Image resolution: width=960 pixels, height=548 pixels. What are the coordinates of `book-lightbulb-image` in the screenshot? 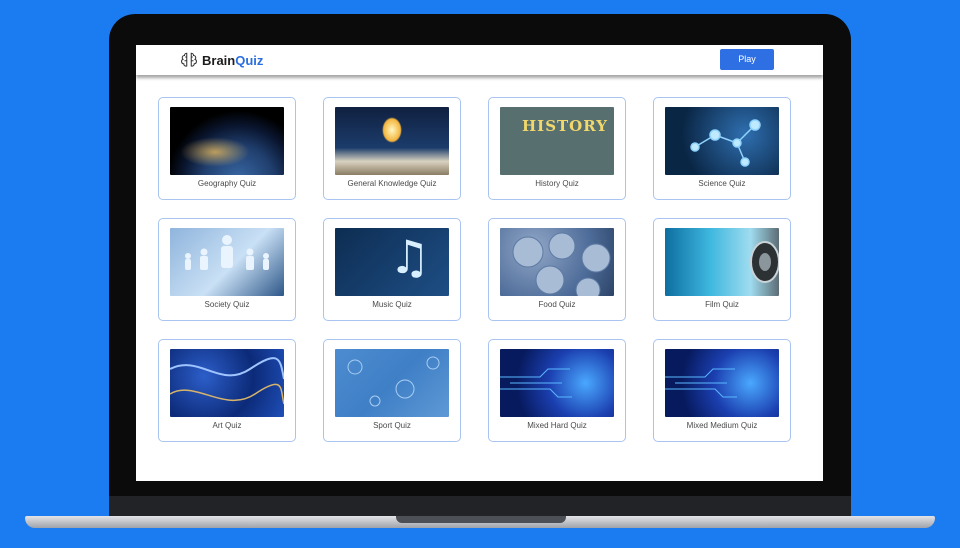 It's located at (392, 141).